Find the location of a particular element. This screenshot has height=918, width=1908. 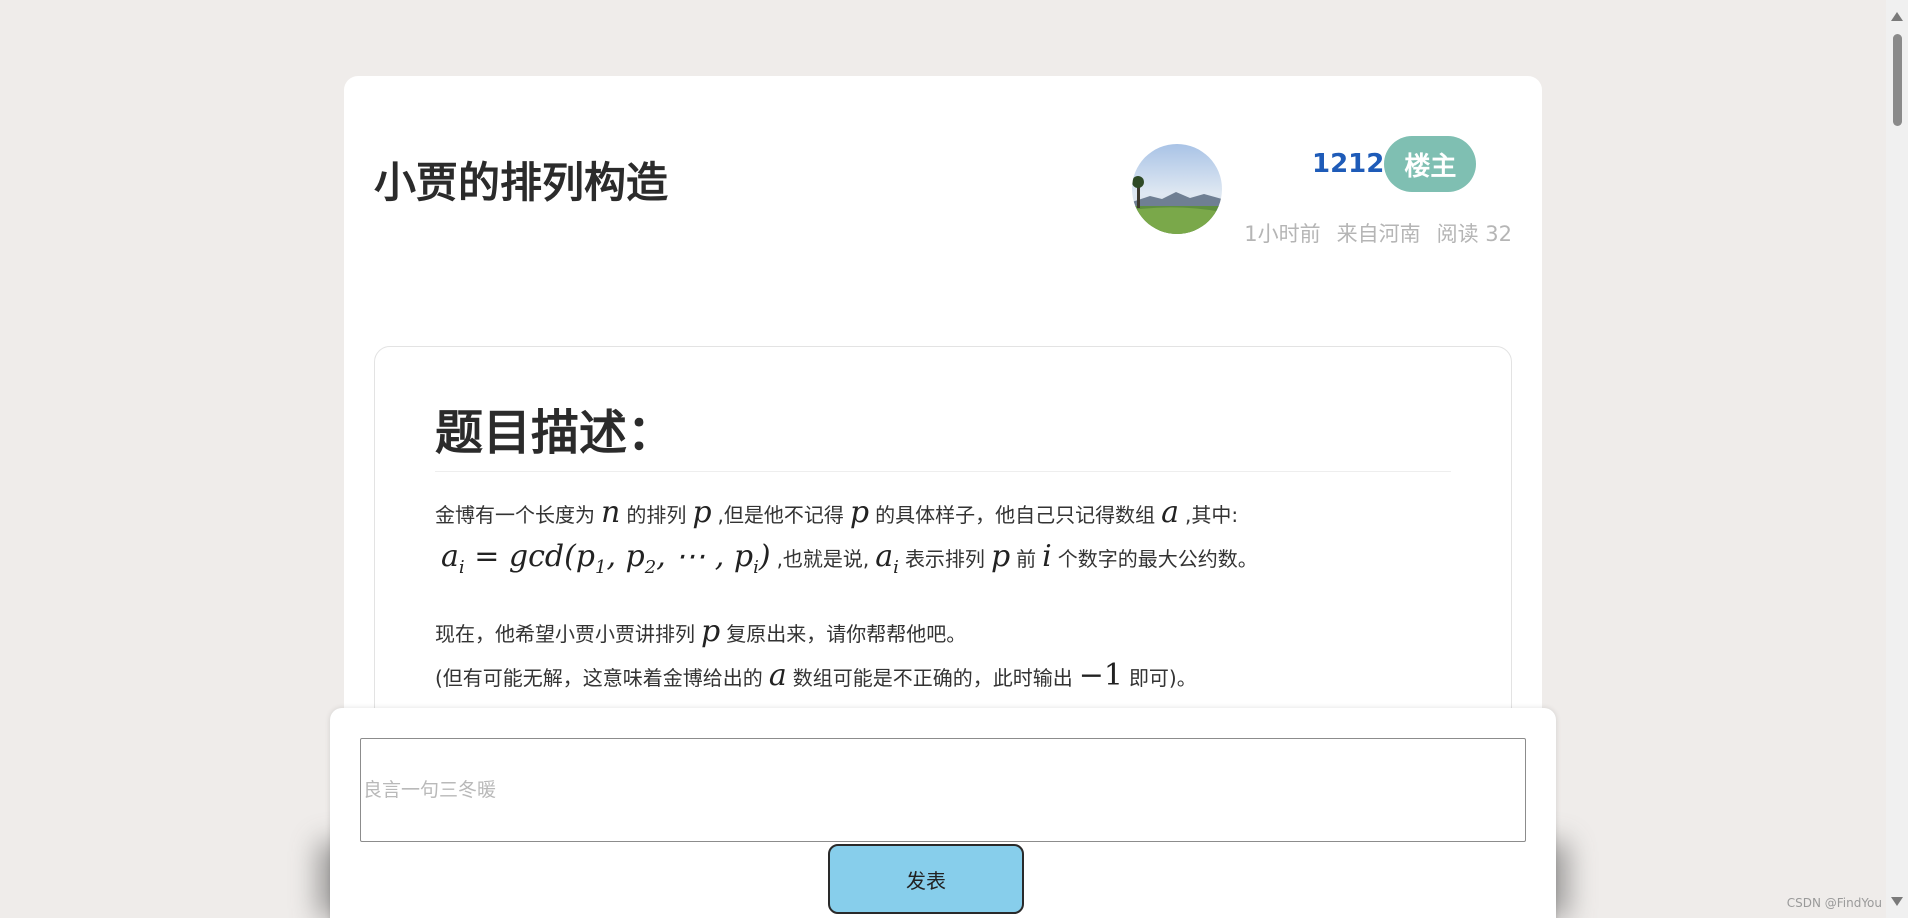

comment-input is located at coordinates (943, 790).